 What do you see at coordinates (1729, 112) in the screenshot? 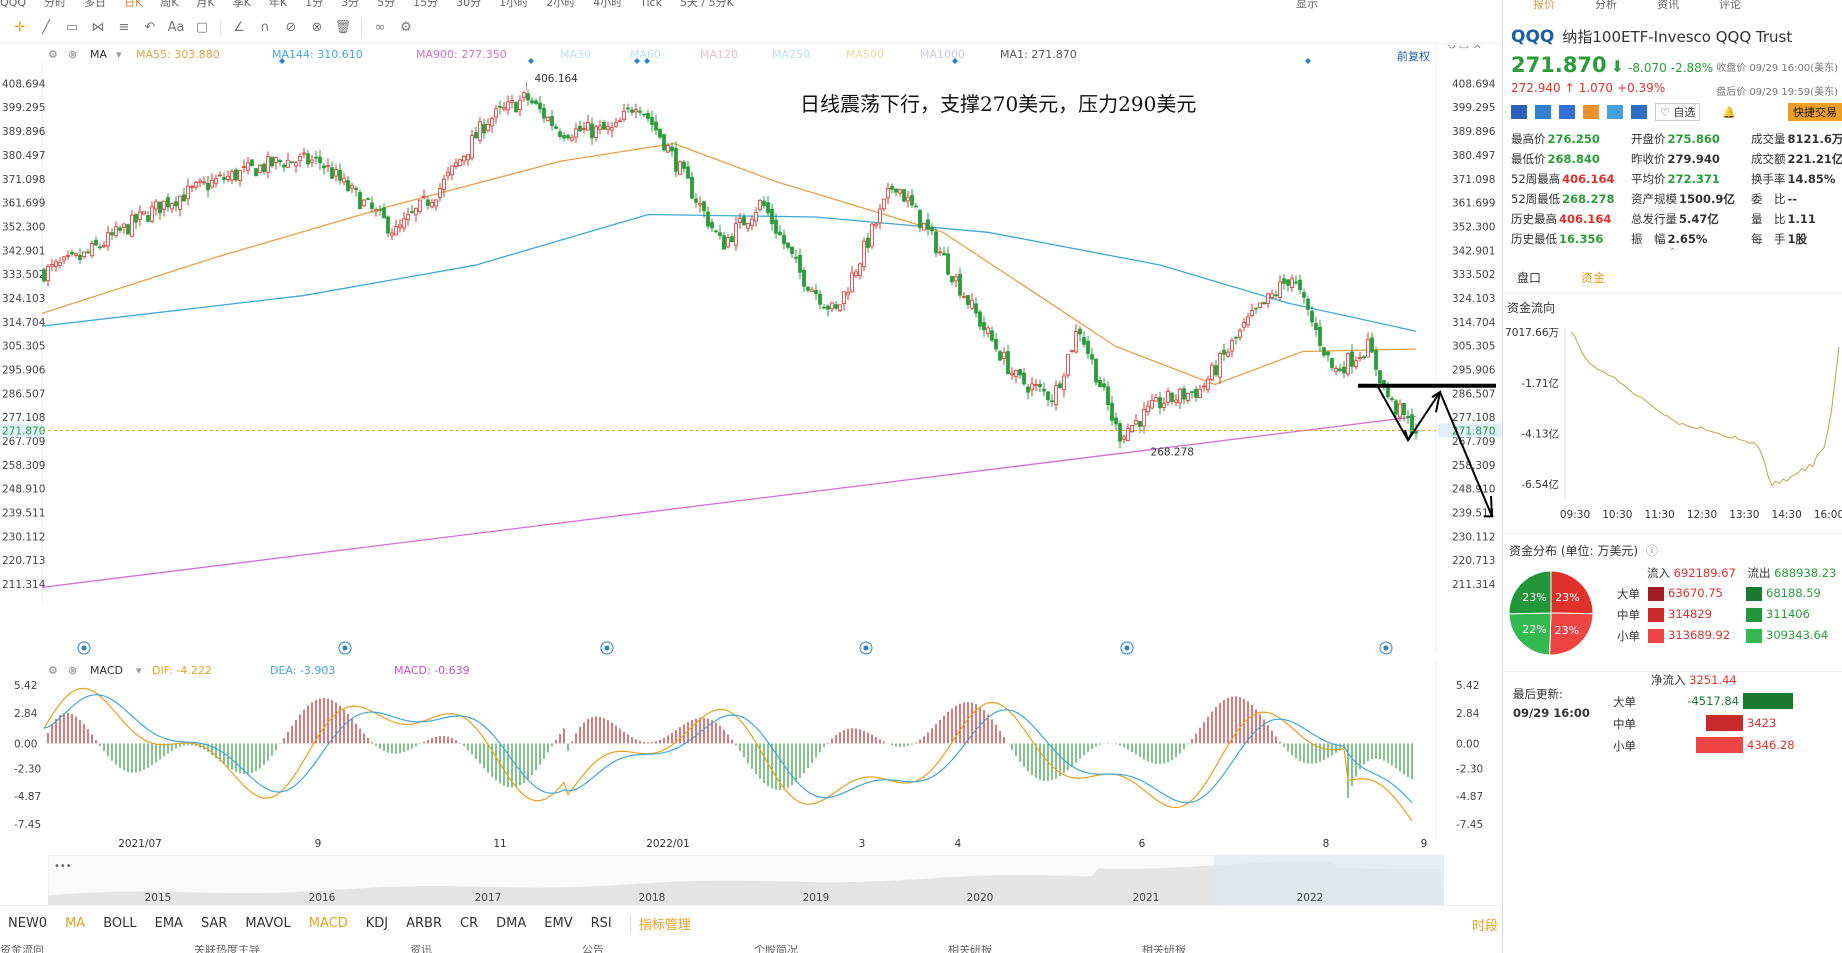
I see `bell-icon: 🔔` at bounding box center [1729, 112].